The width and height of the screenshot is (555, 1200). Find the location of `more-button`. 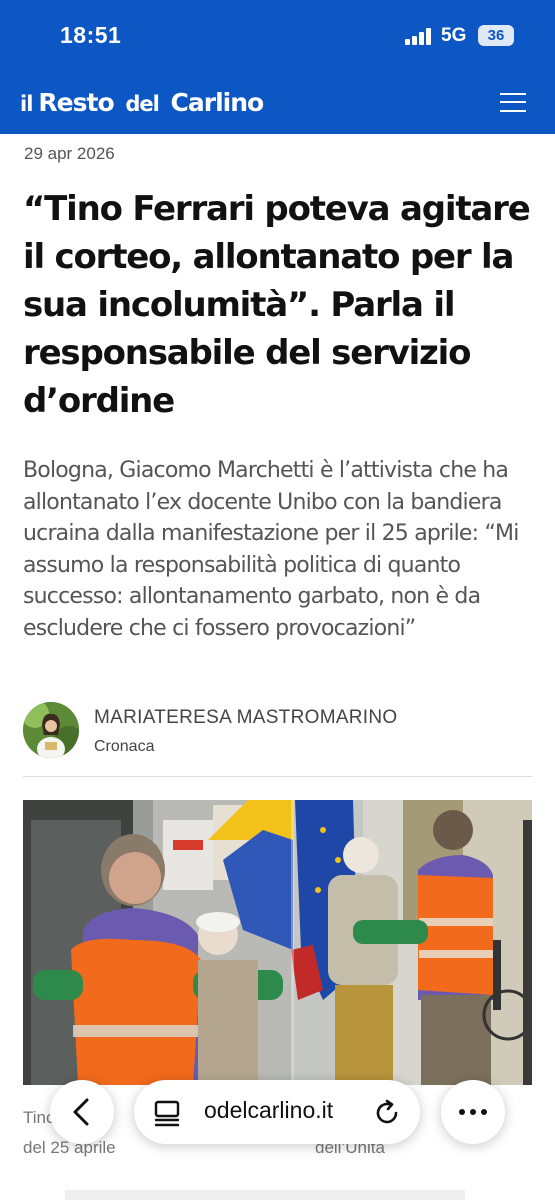

more-button is located at coordinates (473, 1112).